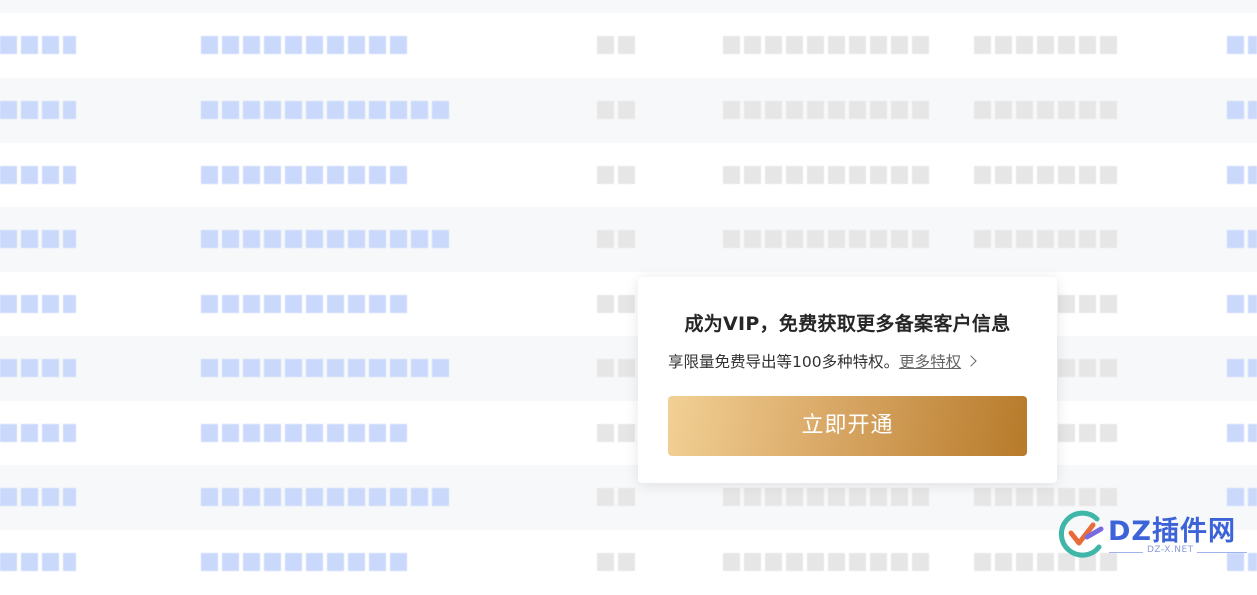 This screenshot has width=1257, height=595. What do you see at coordinates (1170, 550) in the screenshot?
I see `watermark-subtitle: DZ-X.NET` at bounding box center [1170, 550].